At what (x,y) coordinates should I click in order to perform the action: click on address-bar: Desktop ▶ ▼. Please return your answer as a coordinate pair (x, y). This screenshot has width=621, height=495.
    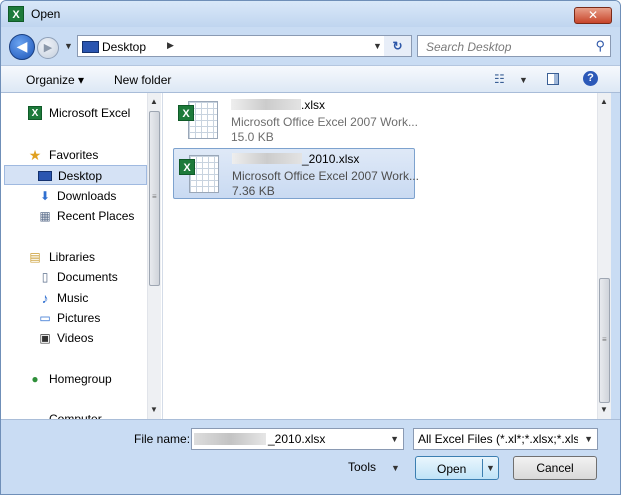
    Looking at the image, I should click on (243, 46).